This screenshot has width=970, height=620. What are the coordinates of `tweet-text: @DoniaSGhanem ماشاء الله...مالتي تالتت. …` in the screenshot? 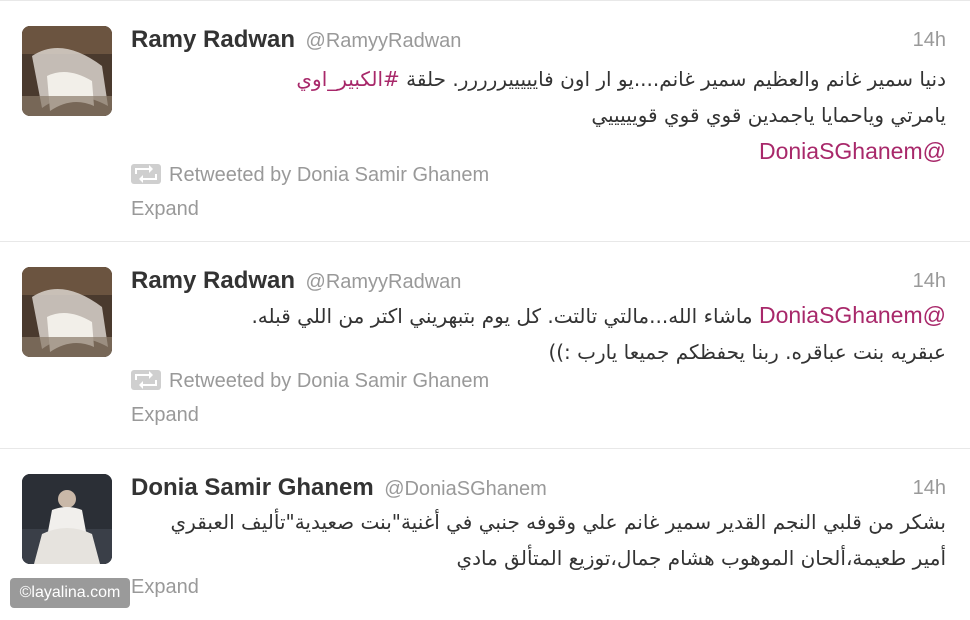 It's located at (538, 333).